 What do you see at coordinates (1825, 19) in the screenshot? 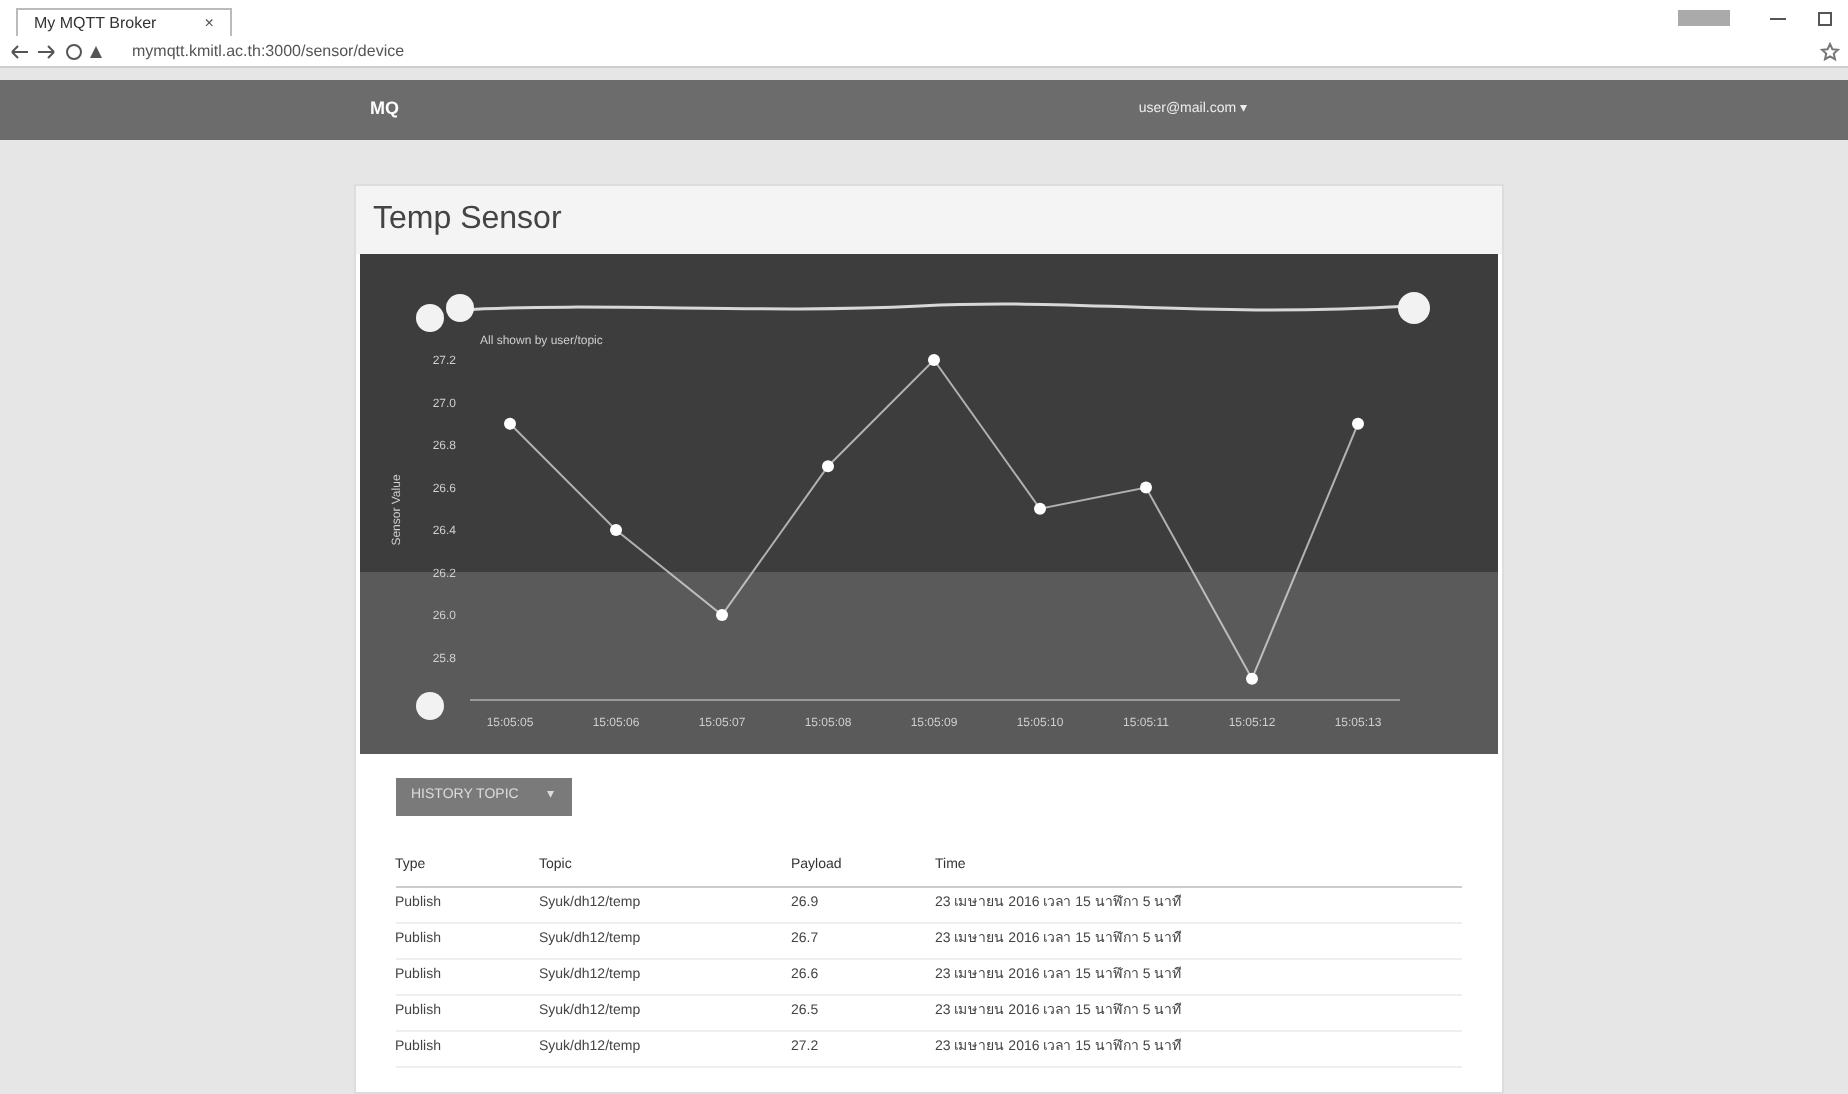
I see `maximize-icon` at bounding box center [1825, 19].